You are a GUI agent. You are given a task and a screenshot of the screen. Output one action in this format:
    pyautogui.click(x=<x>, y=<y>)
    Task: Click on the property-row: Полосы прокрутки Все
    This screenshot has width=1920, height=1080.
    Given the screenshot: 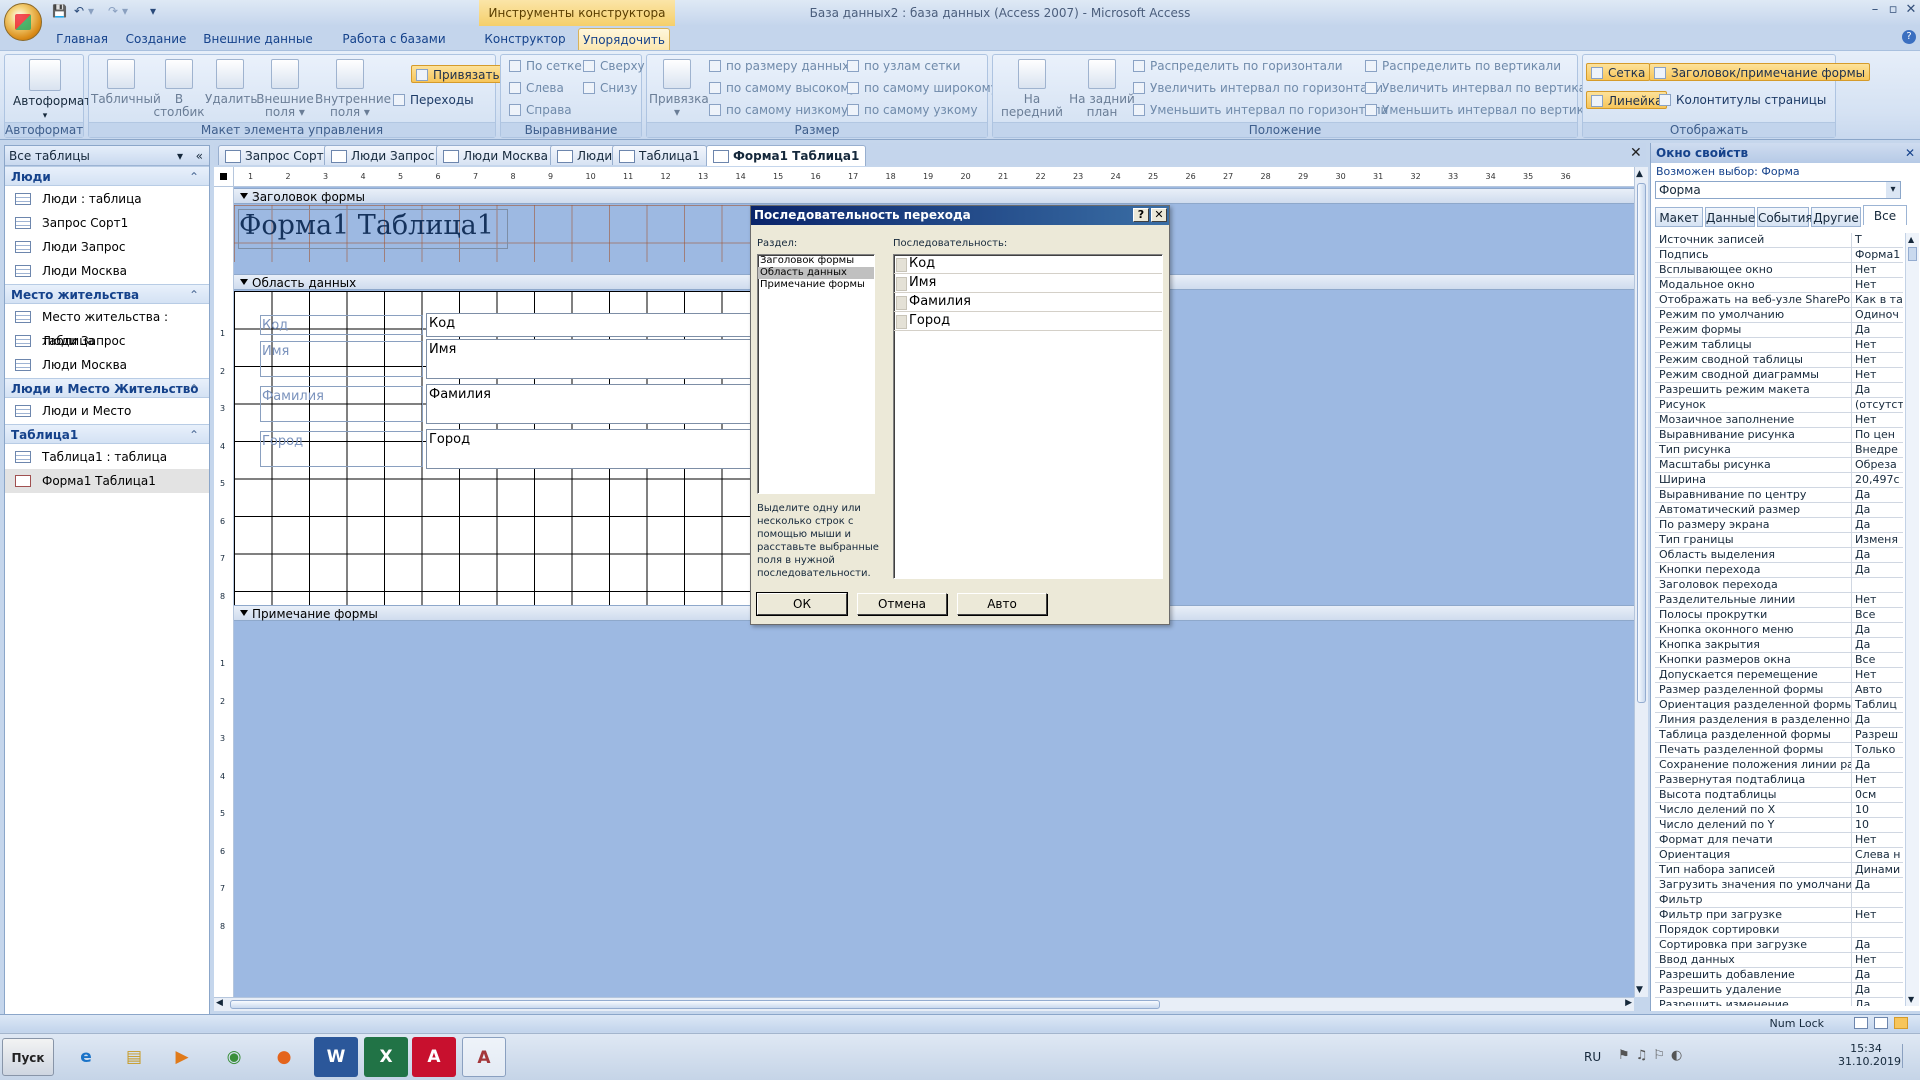 What is the action you would take?
    pyautogui.click(x=1779, y=615)
    